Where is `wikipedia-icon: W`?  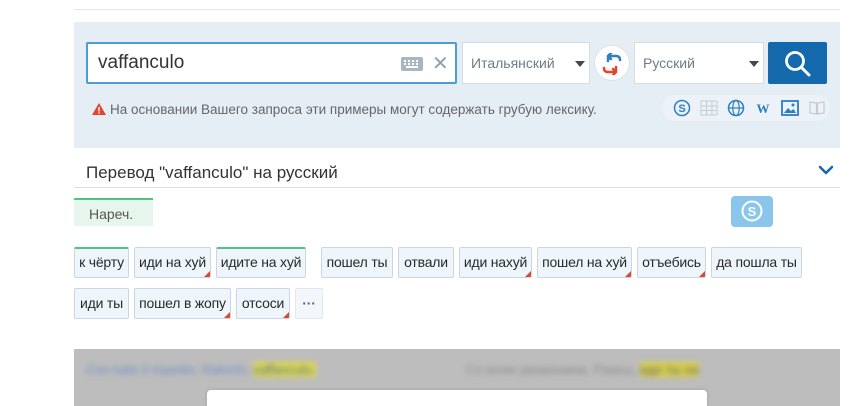
wikipedia-icon: W is located at coordinates (763, 108).